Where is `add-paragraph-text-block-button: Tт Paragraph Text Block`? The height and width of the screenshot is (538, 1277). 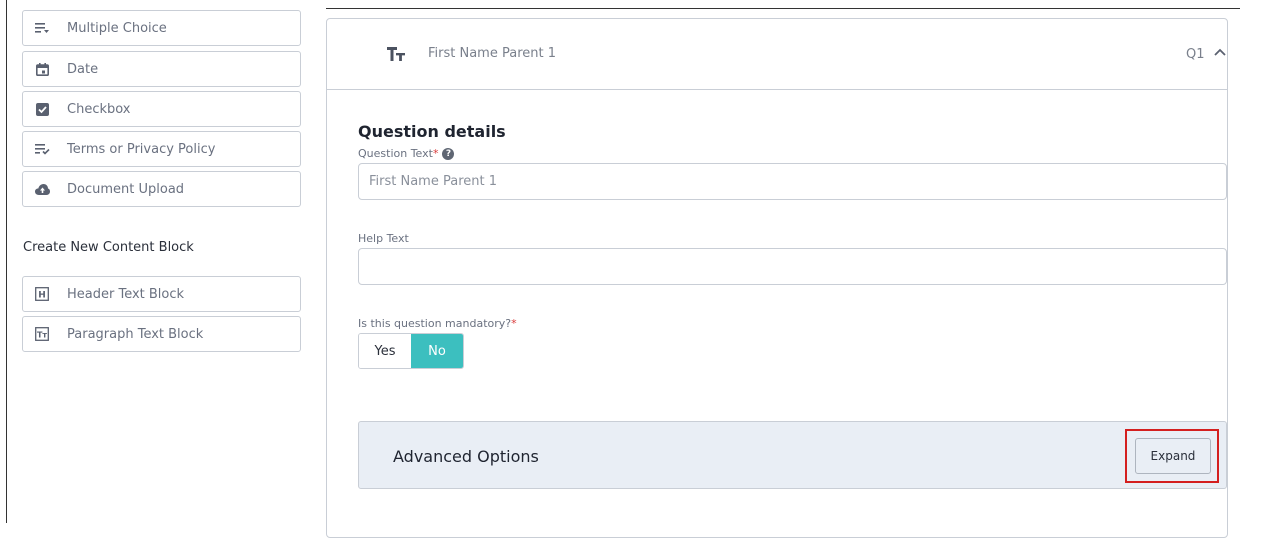
add-paragraph-text-block-button: Tт Paragraph Text Block is located at coordinates (161, 334).